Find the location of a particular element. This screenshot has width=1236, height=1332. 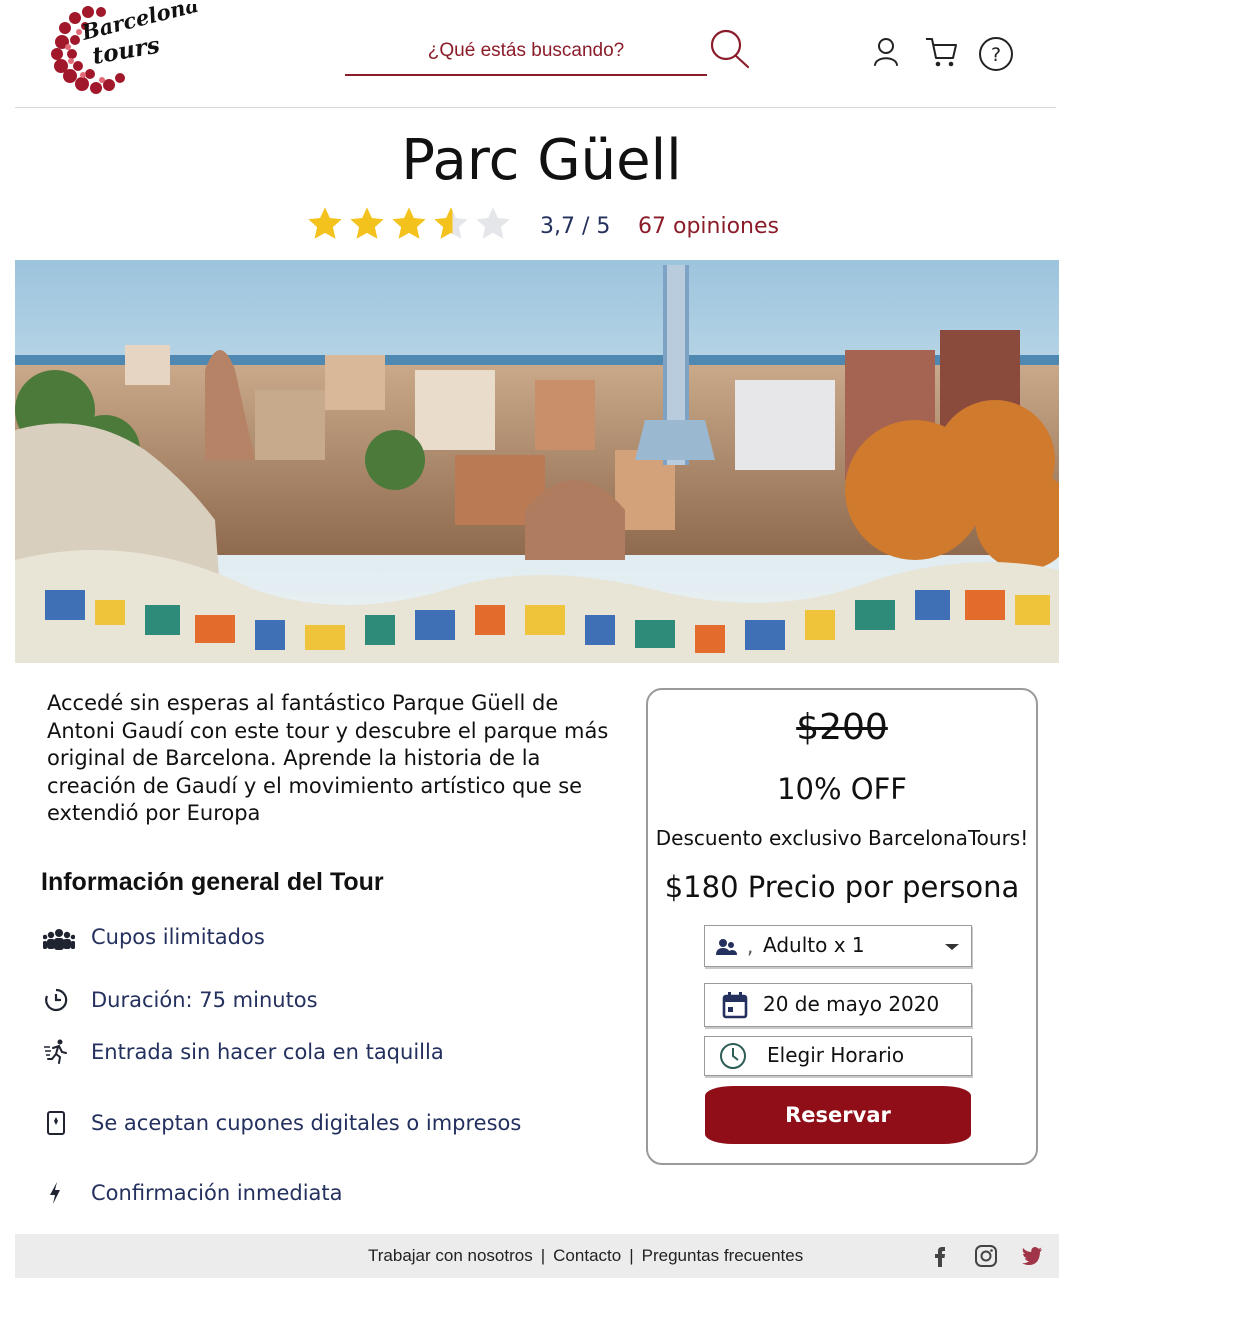

date-value: 20 de mayo 2020 is located at coordinates (851, 1004).